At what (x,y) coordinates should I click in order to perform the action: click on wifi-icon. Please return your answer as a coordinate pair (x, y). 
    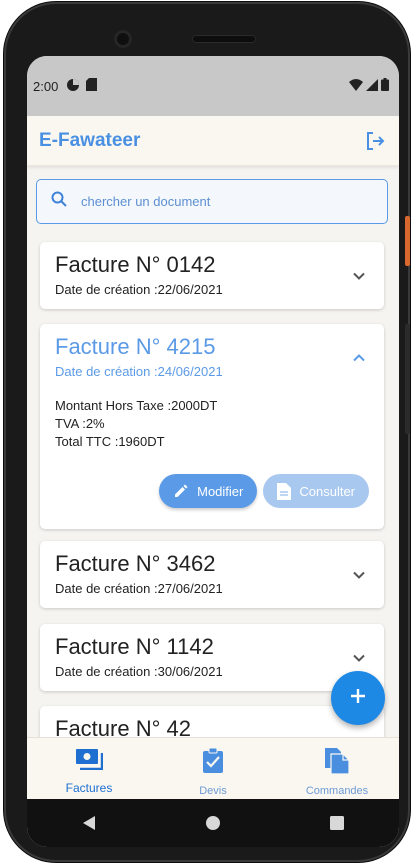
    Looking at the image, I should click on (356, 86).